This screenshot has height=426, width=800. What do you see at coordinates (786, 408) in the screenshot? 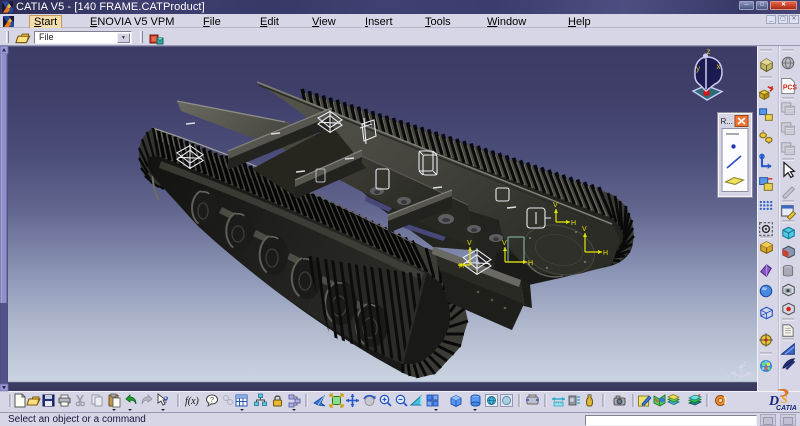
I see `svg-text: CATIA` at bounding box center [786, 408].